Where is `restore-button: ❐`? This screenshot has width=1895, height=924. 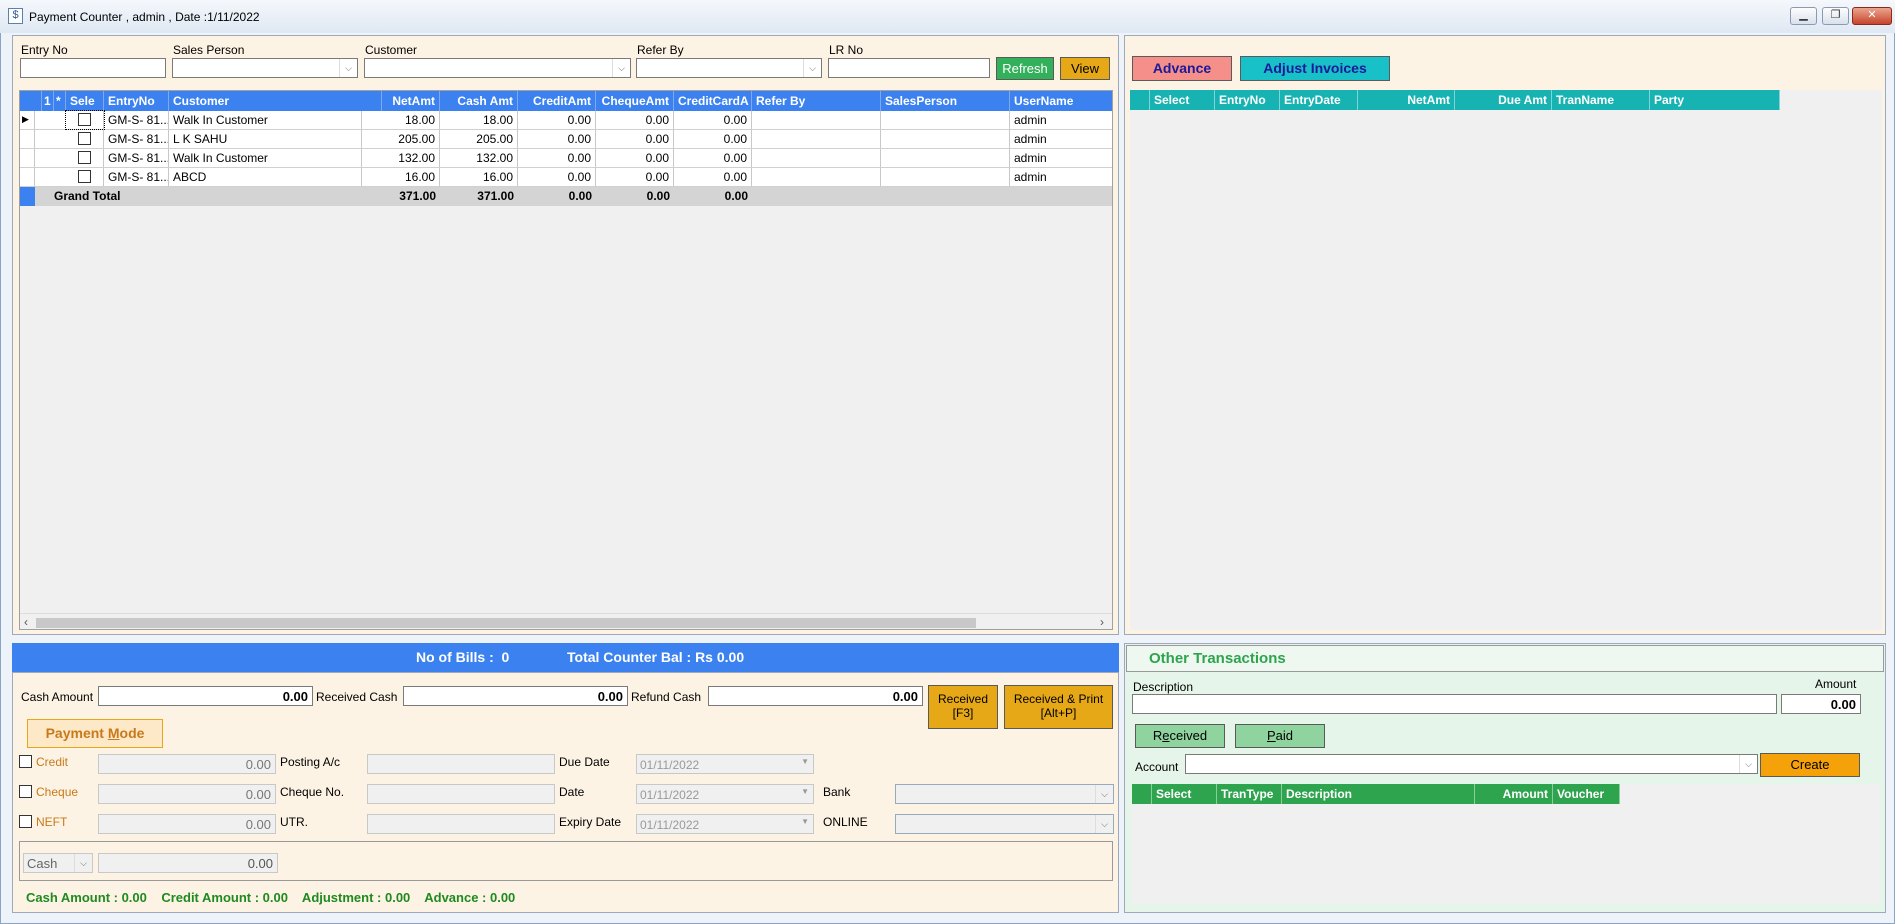
restore-button: ❐ is located at coordinates (1835, 16).